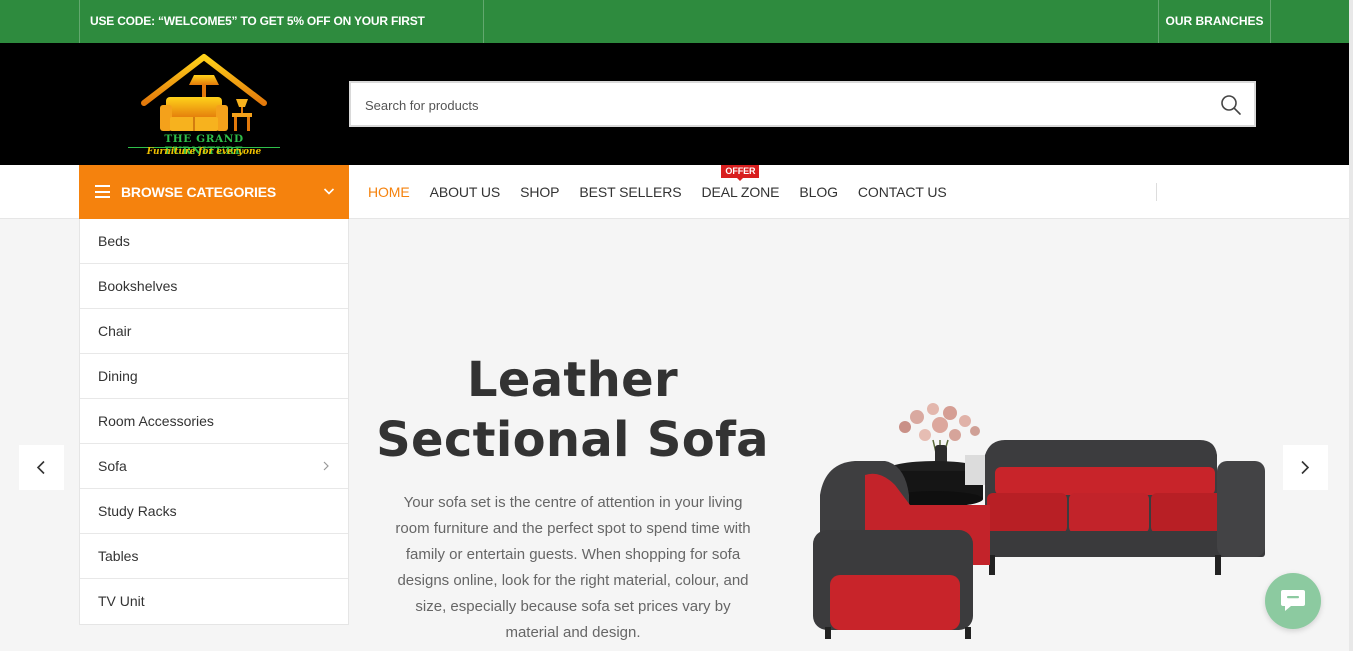  What do you see at coordinates (572, 440) in the screenshot?
I see `hero-title-line-2: Sectional Sofa` at bounding box center [572, 440].